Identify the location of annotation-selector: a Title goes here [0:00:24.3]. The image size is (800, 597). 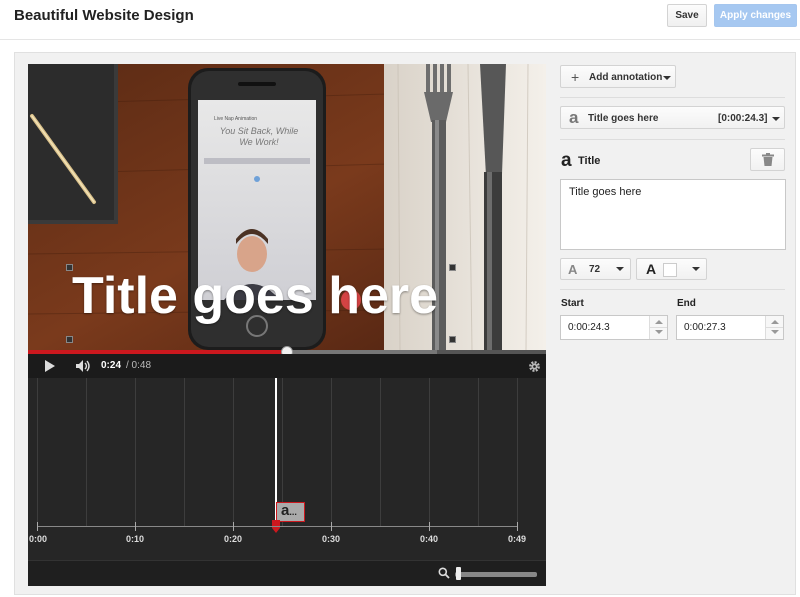
(672, 117).